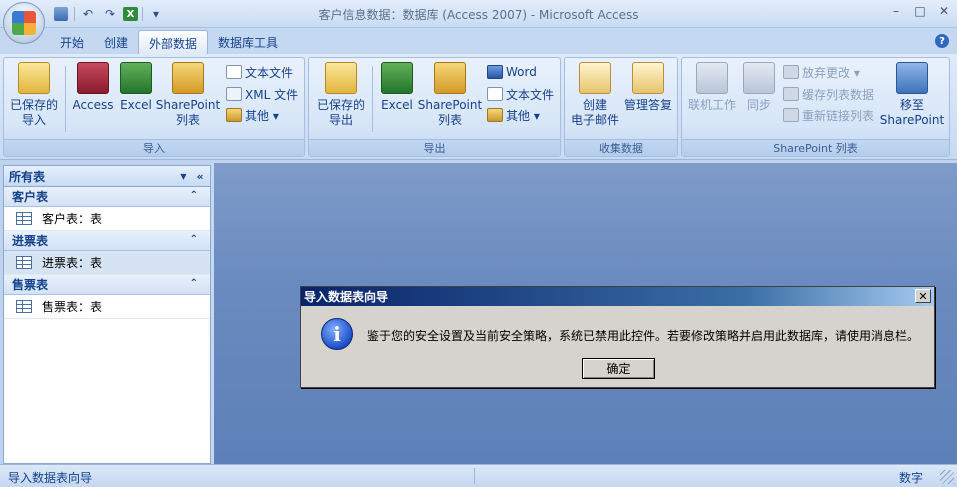  What do you see at coordinates (50, 478) in the screenshot?
I see `status-text: 导入数据表向导` at bounding box center [50, 478].